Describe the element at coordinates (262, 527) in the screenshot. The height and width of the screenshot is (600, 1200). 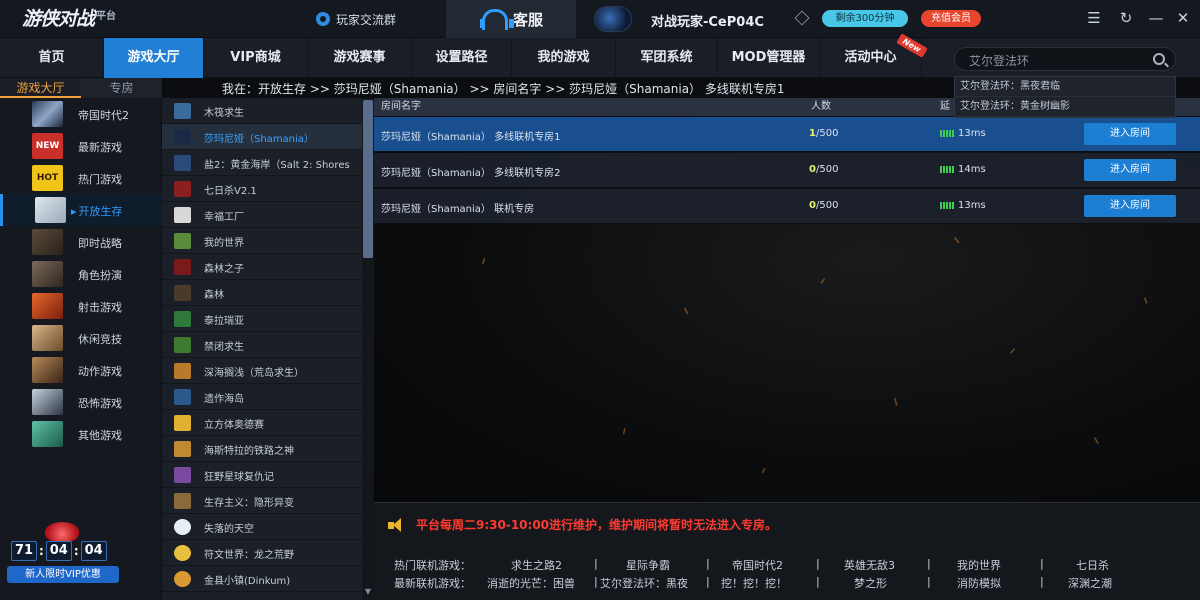
I see `list-item: 失落的天空` at that location.